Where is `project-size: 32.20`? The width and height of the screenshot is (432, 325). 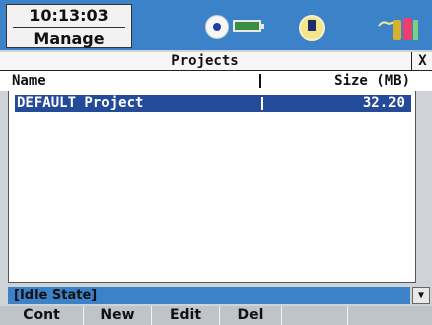
project-size: 32.20 is located at coordinates (383, 103).